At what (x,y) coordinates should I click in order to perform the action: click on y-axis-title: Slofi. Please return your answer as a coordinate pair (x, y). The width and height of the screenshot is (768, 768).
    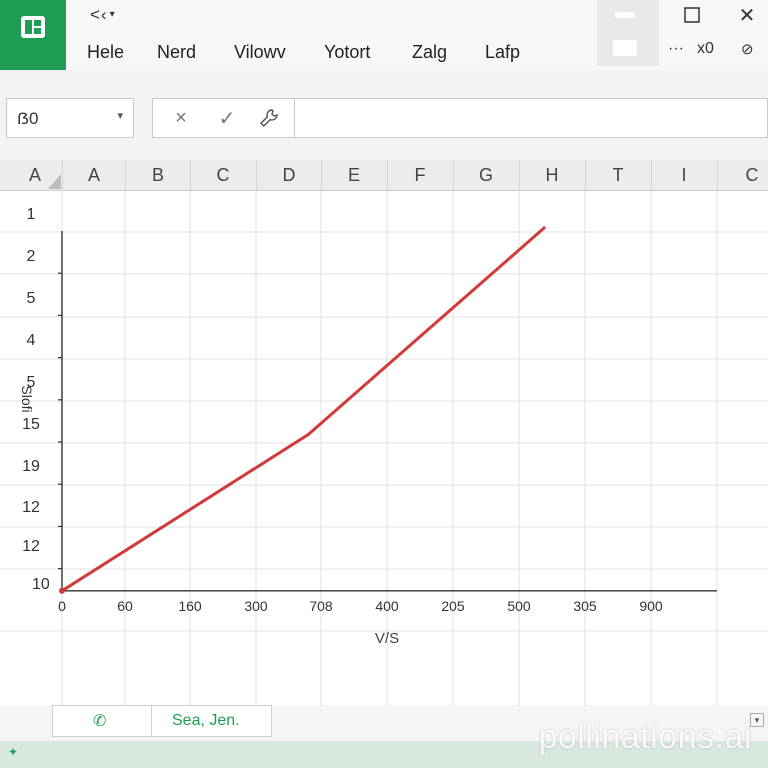
    Looking at the image, I should click on (27, 398).